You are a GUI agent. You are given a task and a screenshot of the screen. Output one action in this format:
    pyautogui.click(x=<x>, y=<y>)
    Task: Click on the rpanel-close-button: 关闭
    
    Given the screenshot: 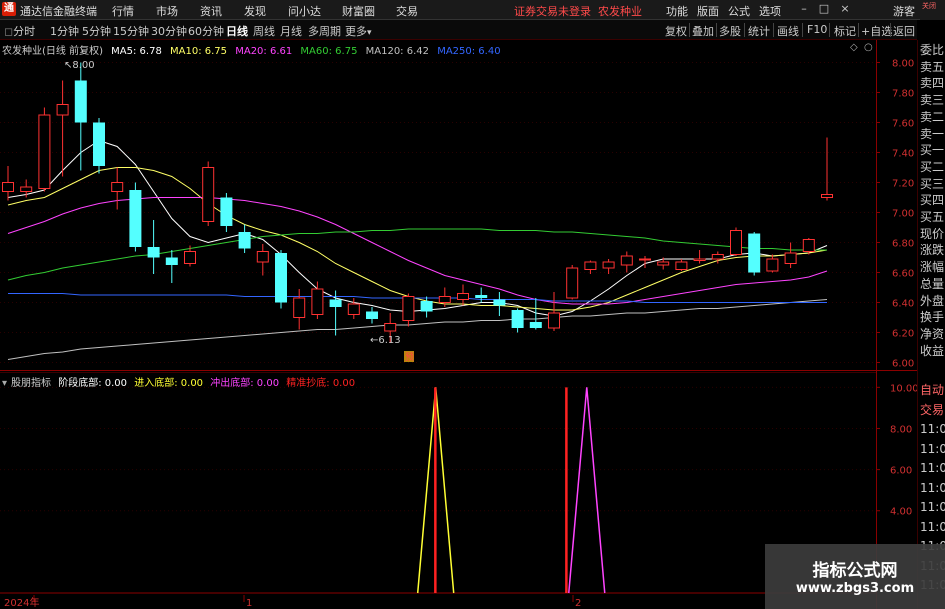 What is the action you would take?
    pyautogui.click(x=932, y=6)
    